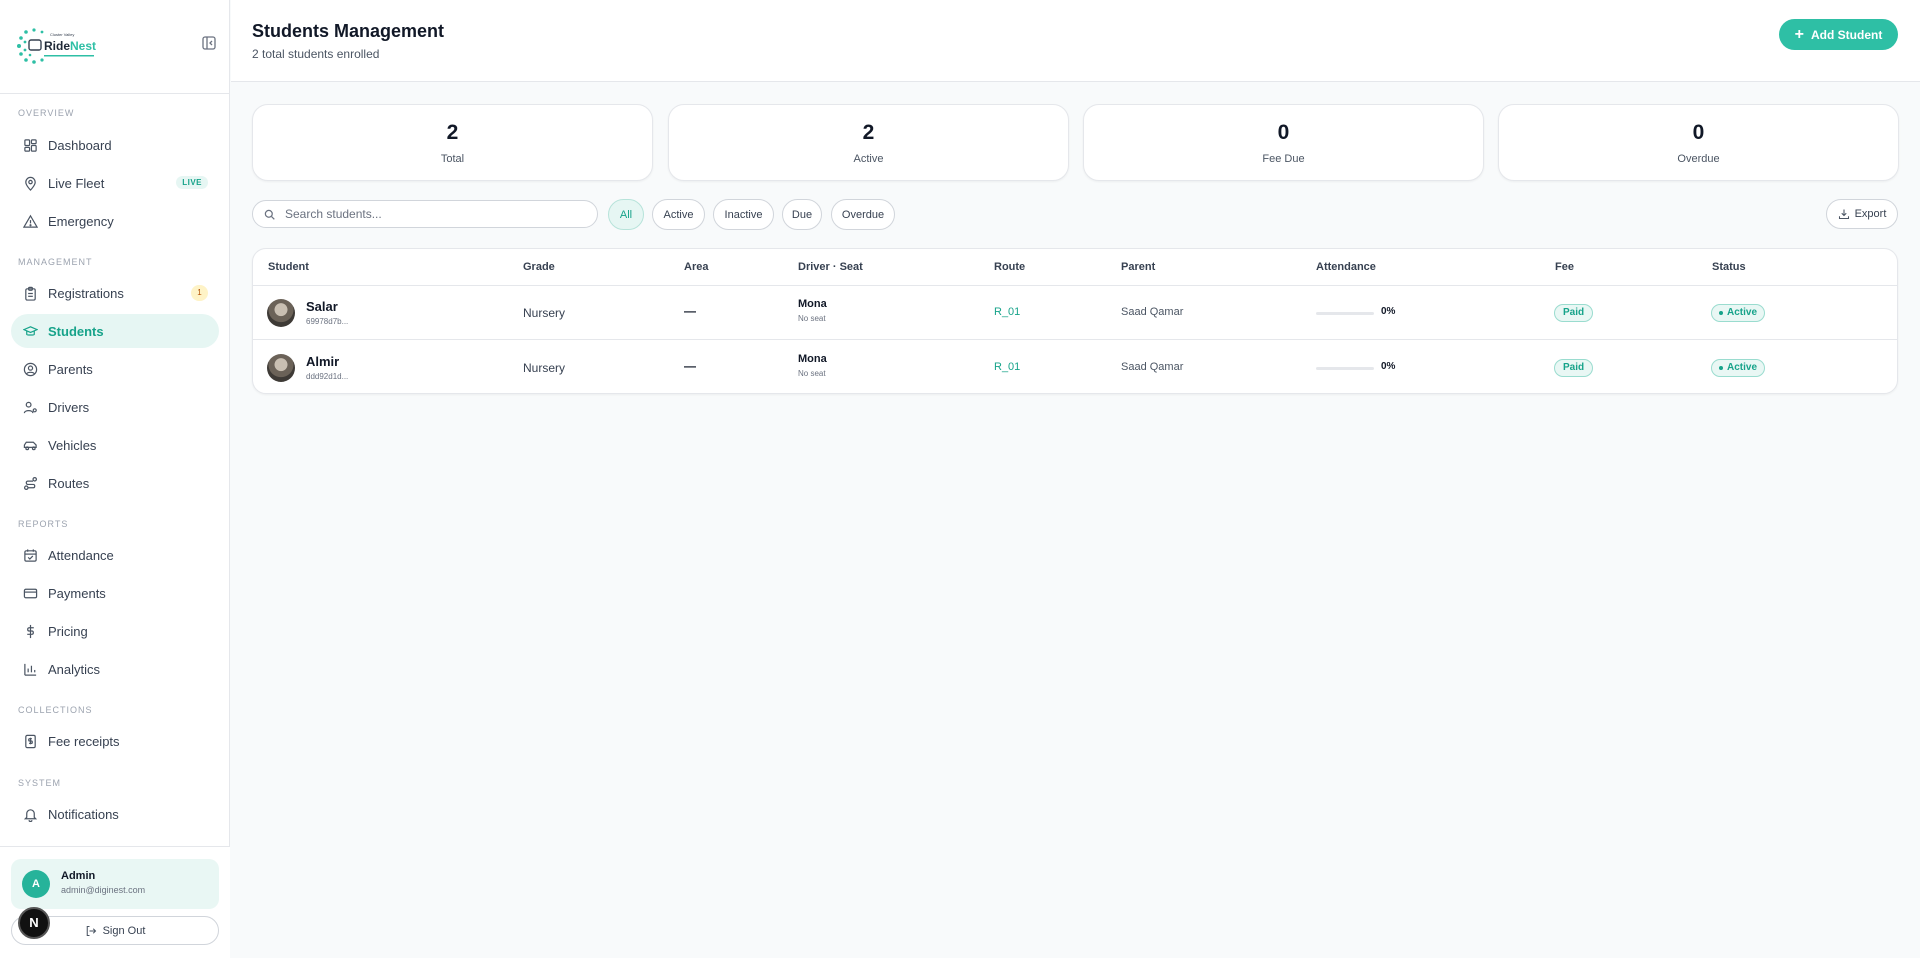 This screenshot has height=958, width=1920. What do you see at coordinates (1738, 368) in the screenshot?
I see `status-badge: Active` at bounding box center [1738, 368].